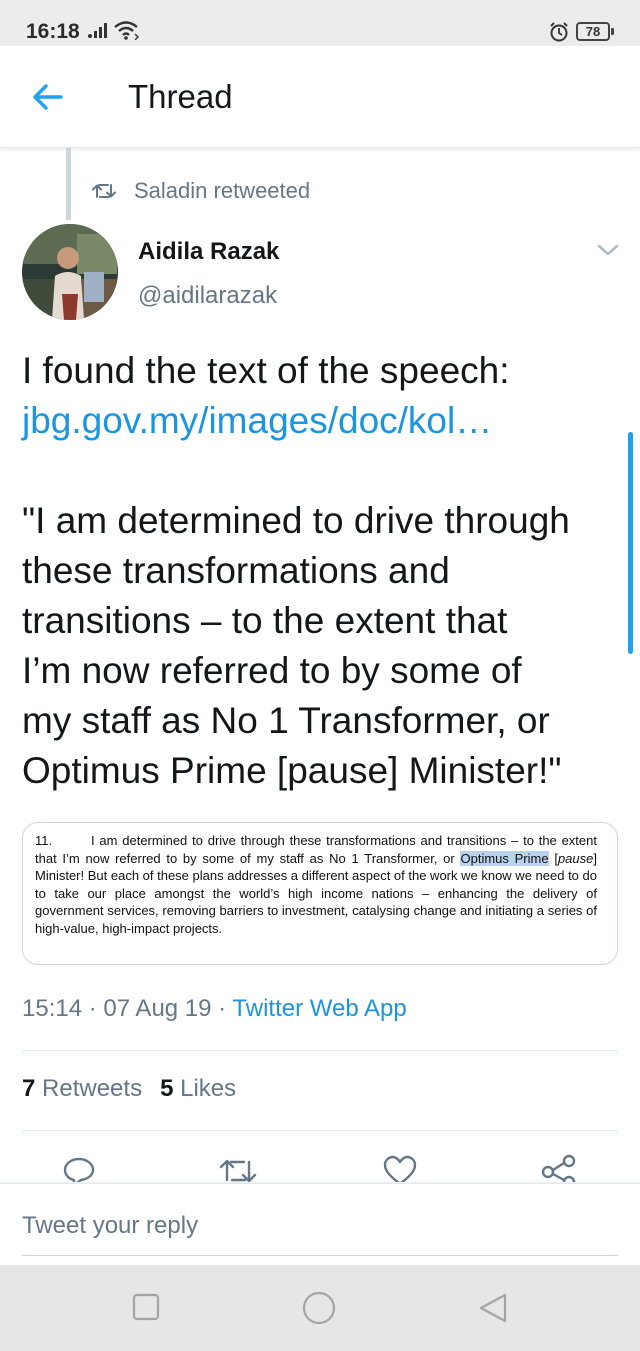 The width and height of the screenshot is (640, 1351). What do you see at coordinates (320, 1232) in the screenshot?
I see `reply-input` at bounding box center [320, 1232].